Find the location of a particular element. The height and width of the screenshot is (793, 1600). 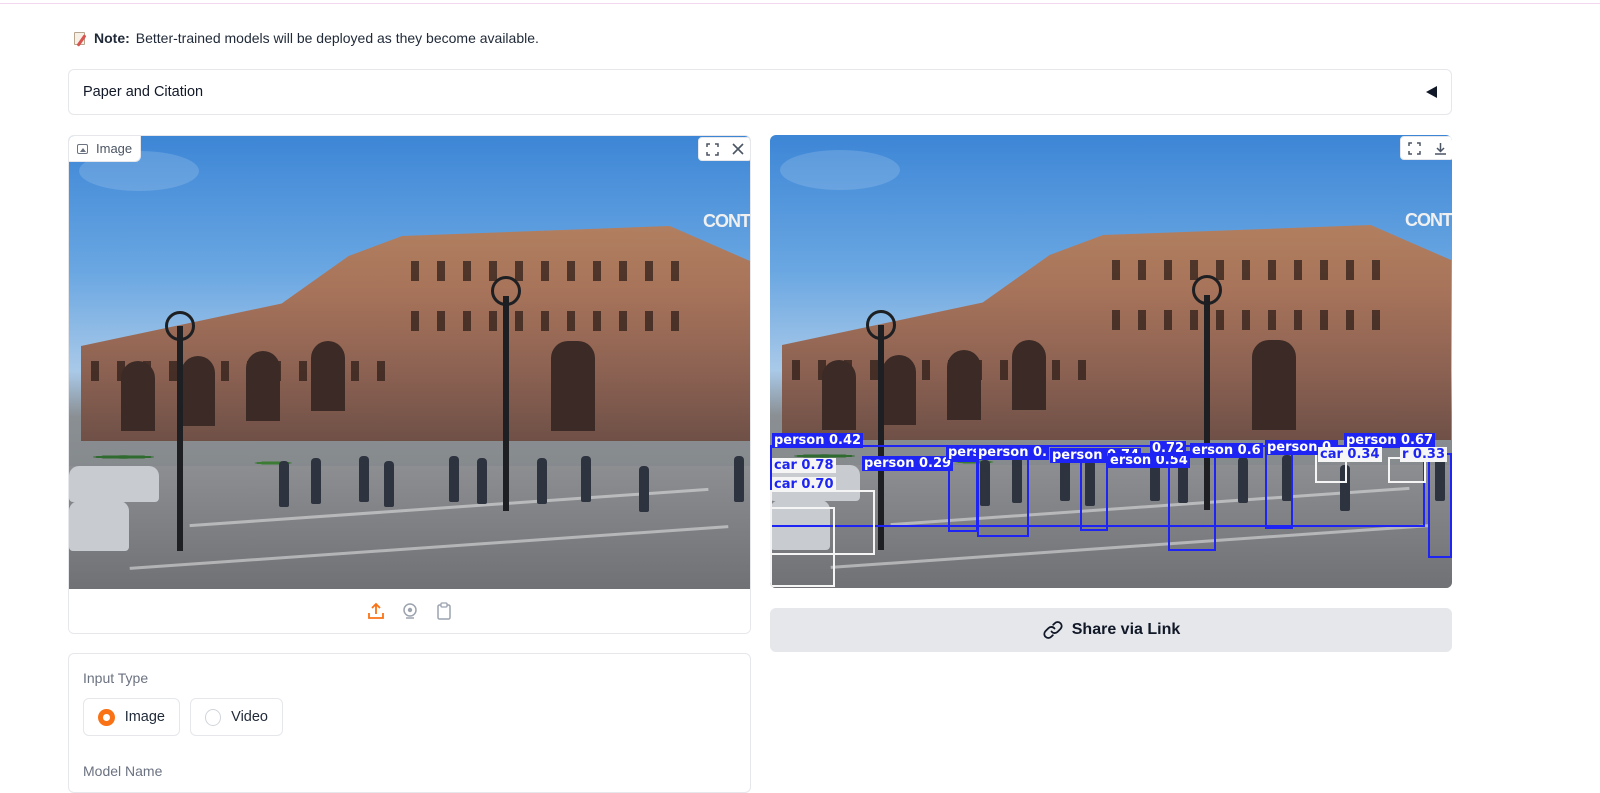

detection-label: car 0.34 is located at coordinates (1350, 454).